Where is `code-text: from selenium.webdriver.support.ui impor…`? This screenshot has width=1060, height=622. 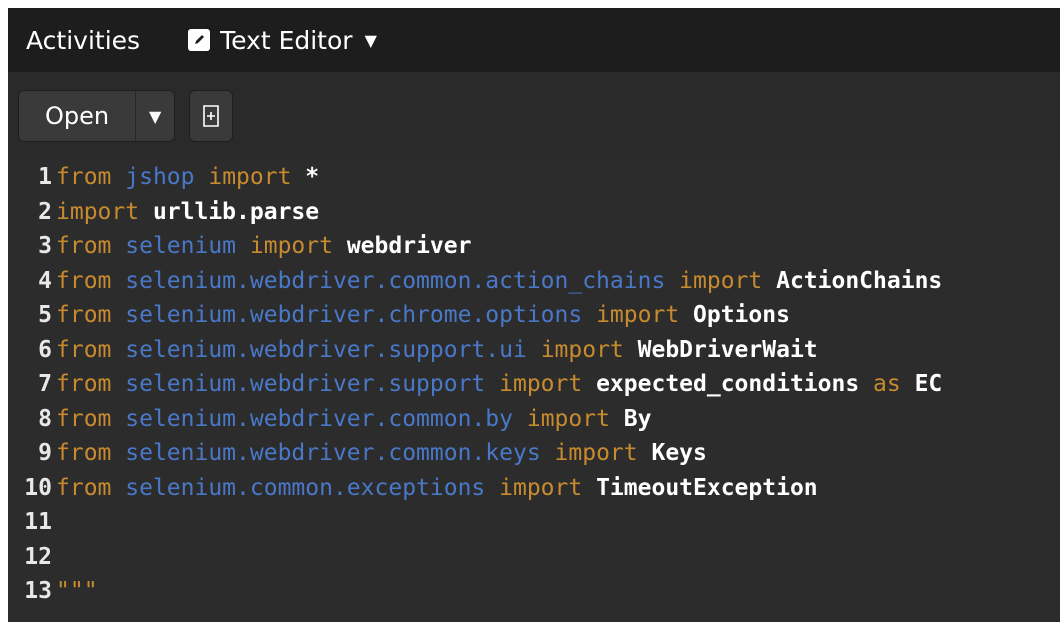 code-text: from selenium.webdriver.support.ui impor… is located at coordinates (437, 350).